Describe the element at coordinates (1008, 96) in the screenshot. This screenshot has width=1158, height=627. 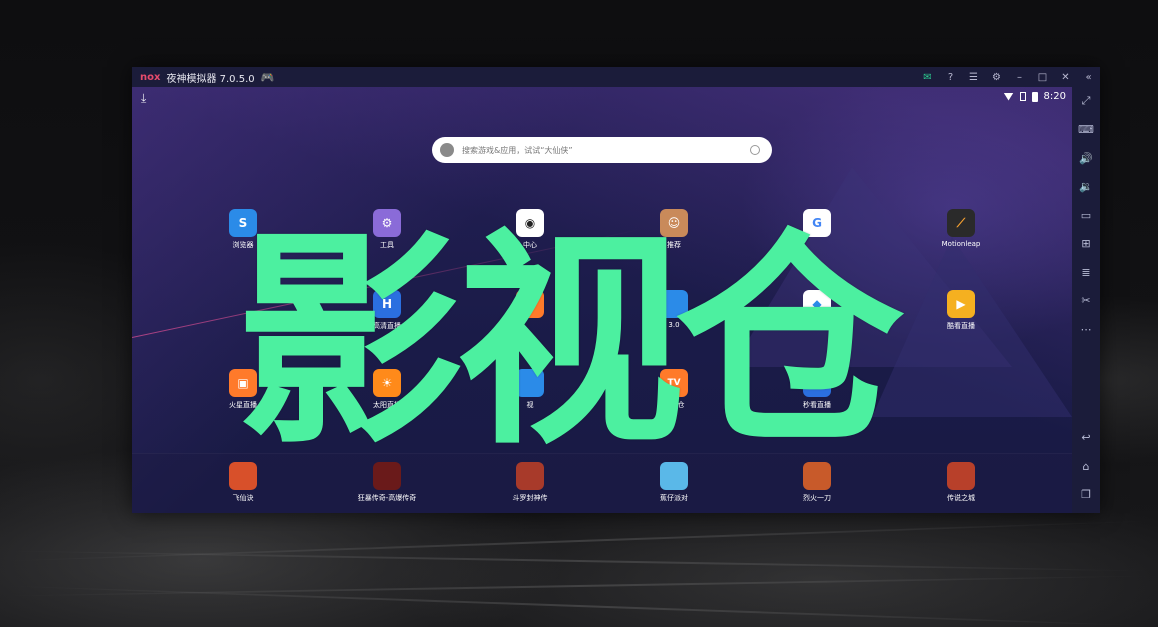
I see `wifi-icon` at that location.